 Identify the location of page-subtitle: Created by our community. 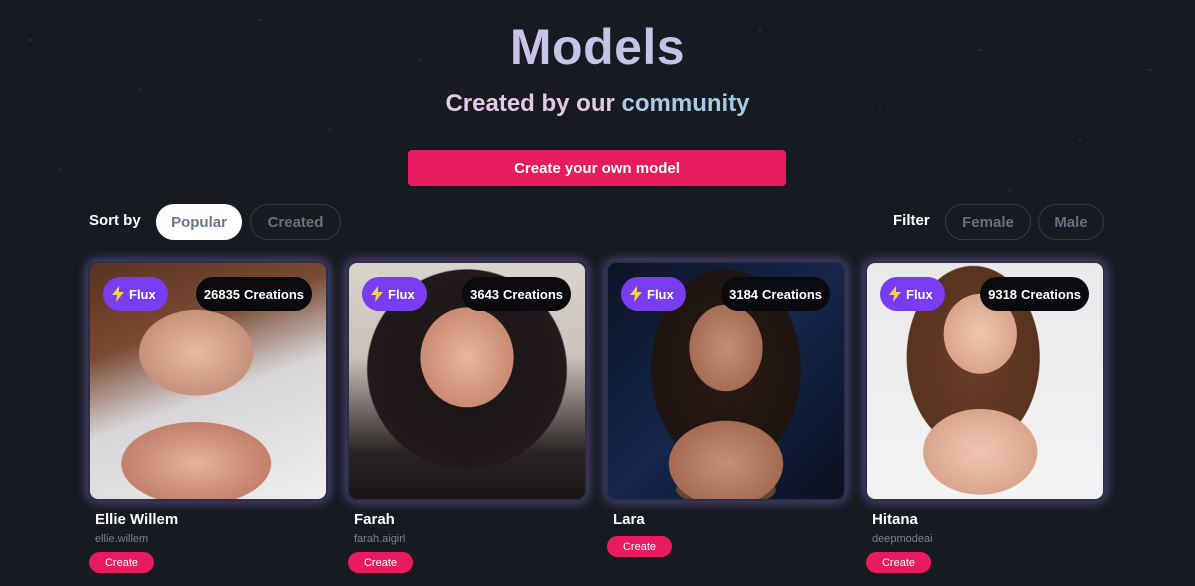
(597, 104).